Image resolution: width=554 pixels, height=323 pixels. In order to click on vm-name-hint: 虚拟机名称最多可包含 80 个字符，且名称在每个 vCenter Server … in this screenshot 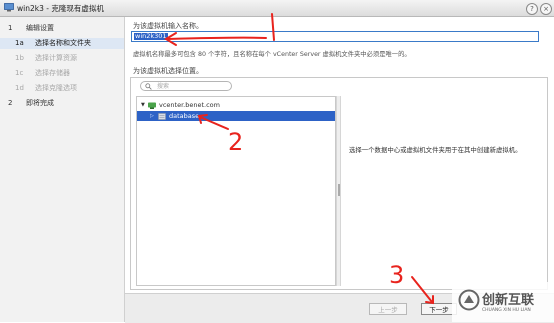, I will do `click(272, 54)`.